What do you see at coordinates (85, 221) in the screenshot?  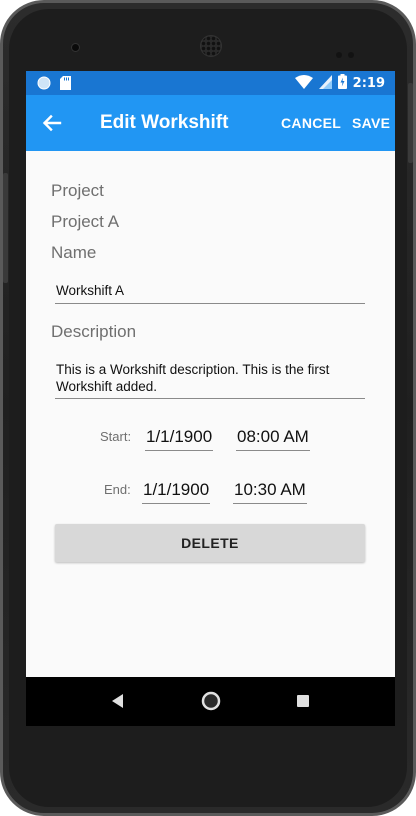 I see `project-value: Project A` at bounding box center [85, 221].